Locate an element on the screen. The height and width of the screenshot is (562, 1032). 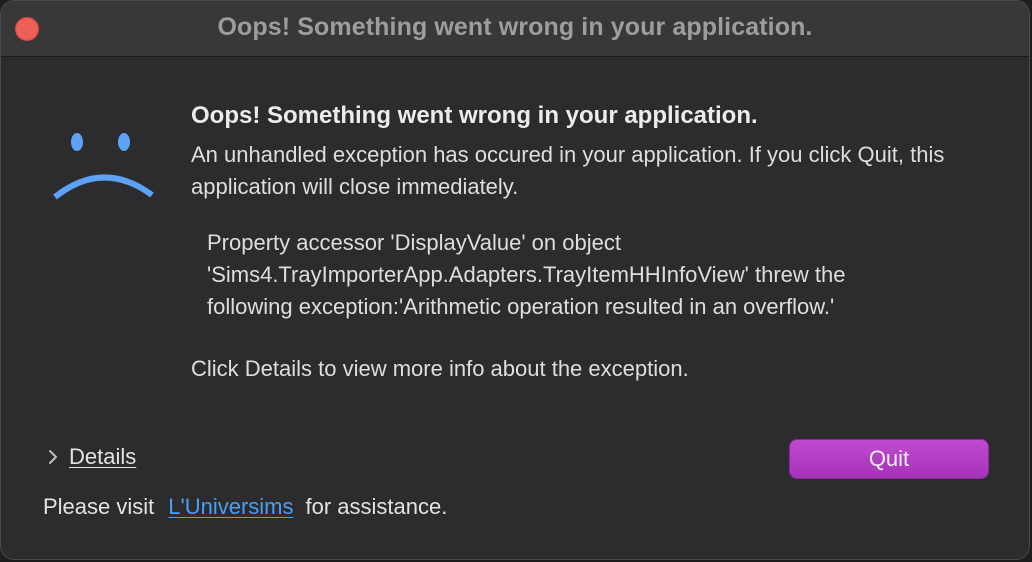
footer-suffix: for assistance. is located at coordinates (376, 506).